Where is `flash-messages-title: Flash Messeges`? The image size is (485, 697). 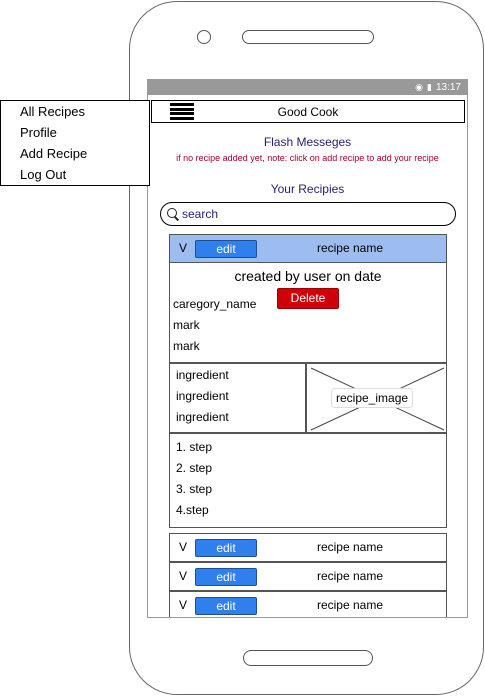 flash-messages-title: Flash Messeges is located at coordinates (307, 142).